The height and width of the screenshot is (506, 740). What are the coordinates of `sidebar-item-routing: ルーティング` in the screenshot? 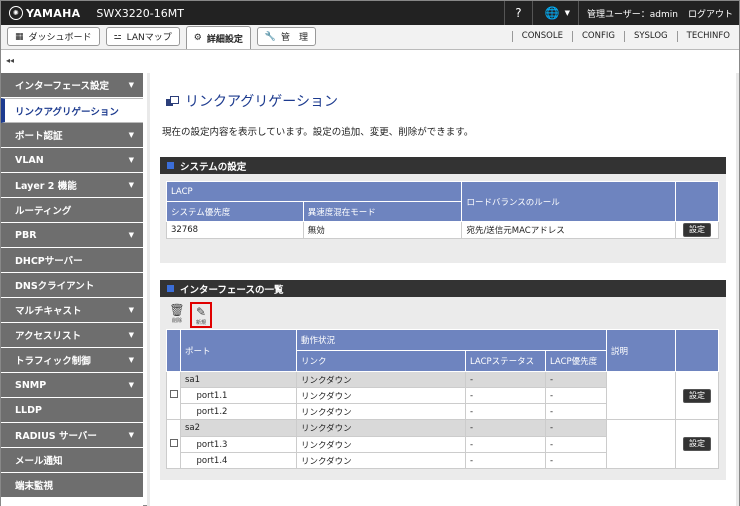 It's located at (72, 210).